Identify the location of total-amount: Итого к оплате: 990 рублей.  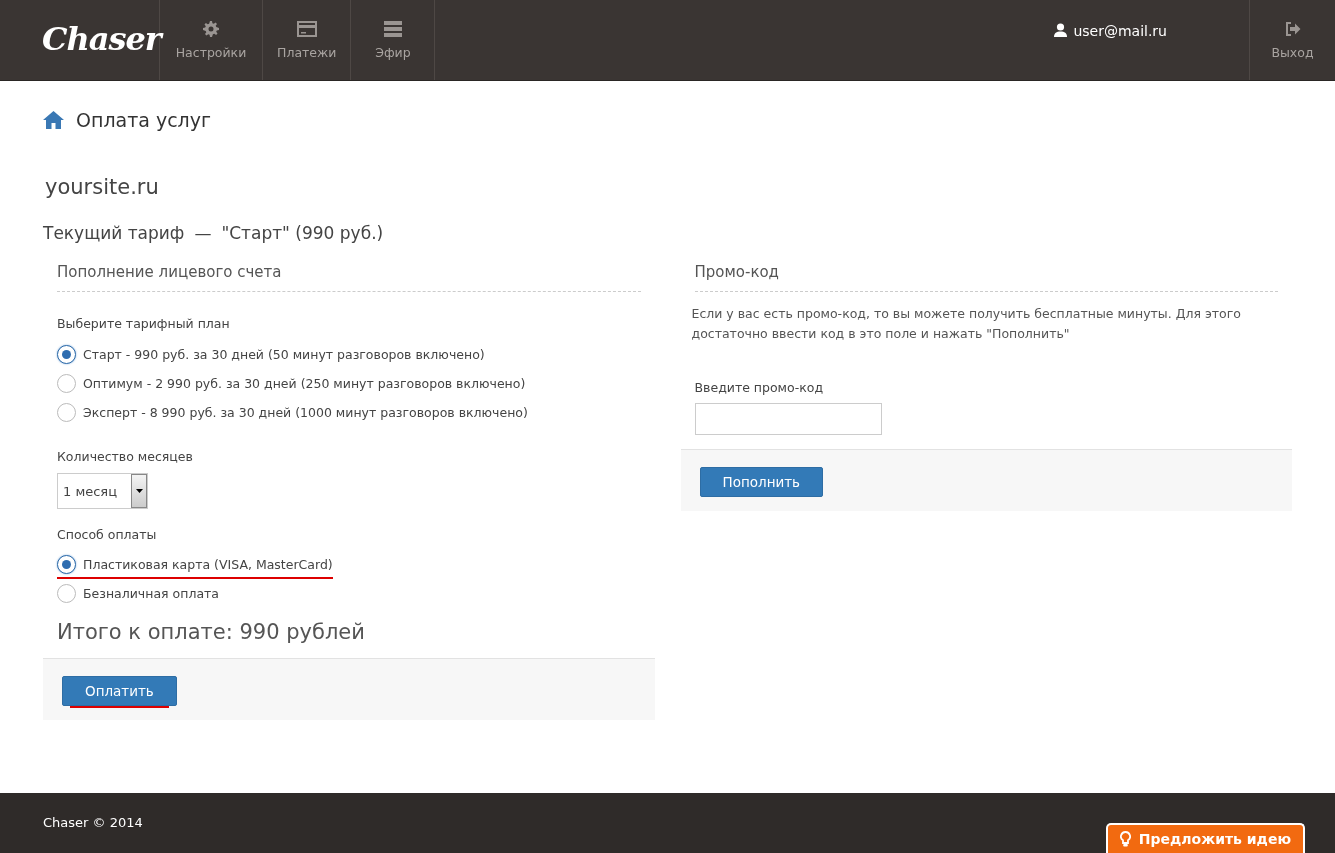
(211, 632).